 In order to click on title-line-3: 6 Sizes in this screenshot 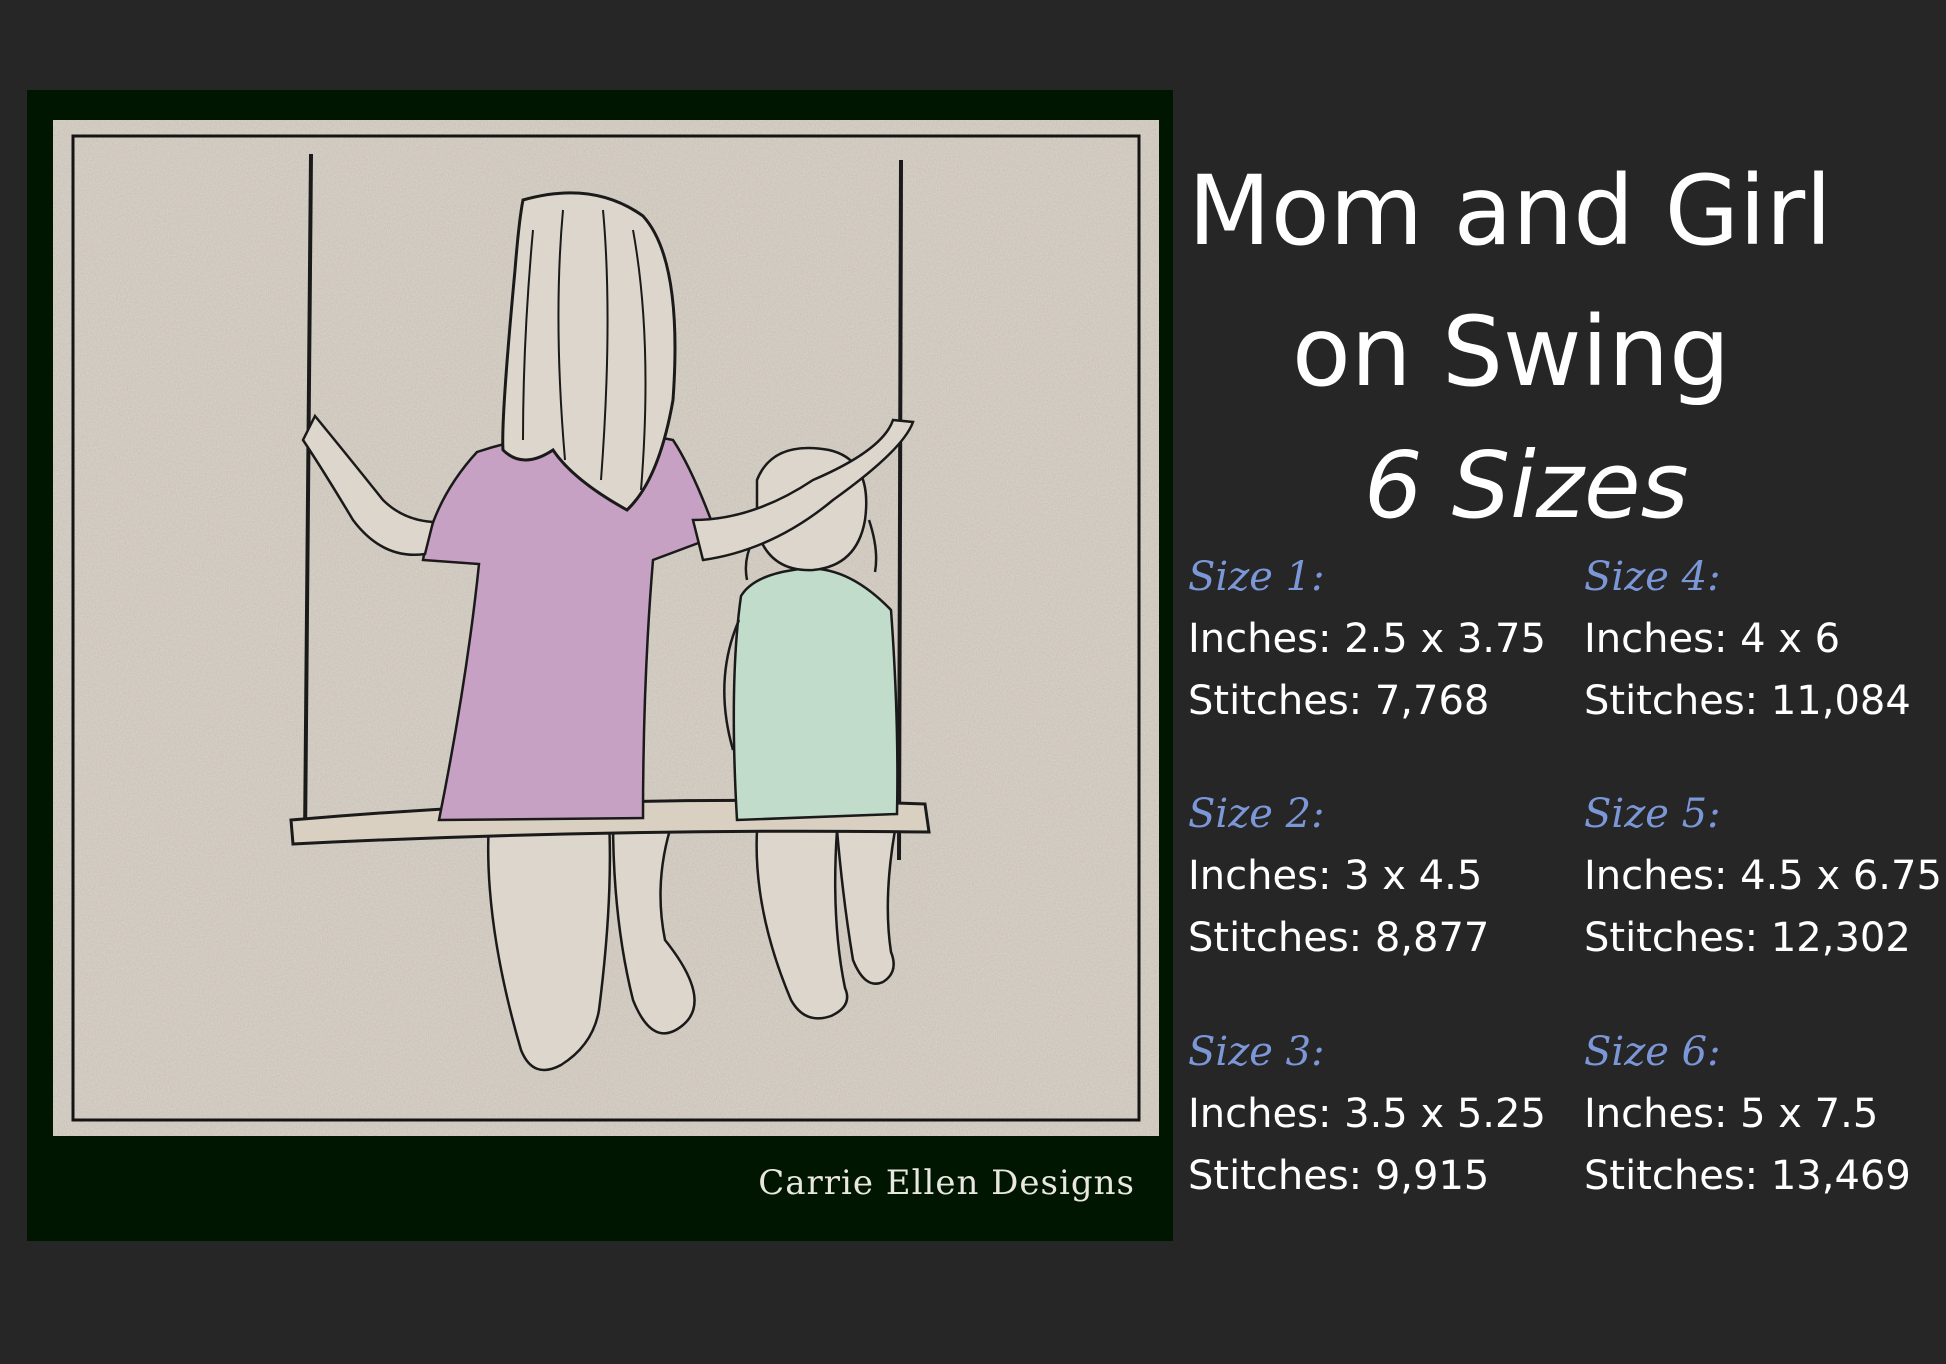, I will do `click(1526, 485)`.